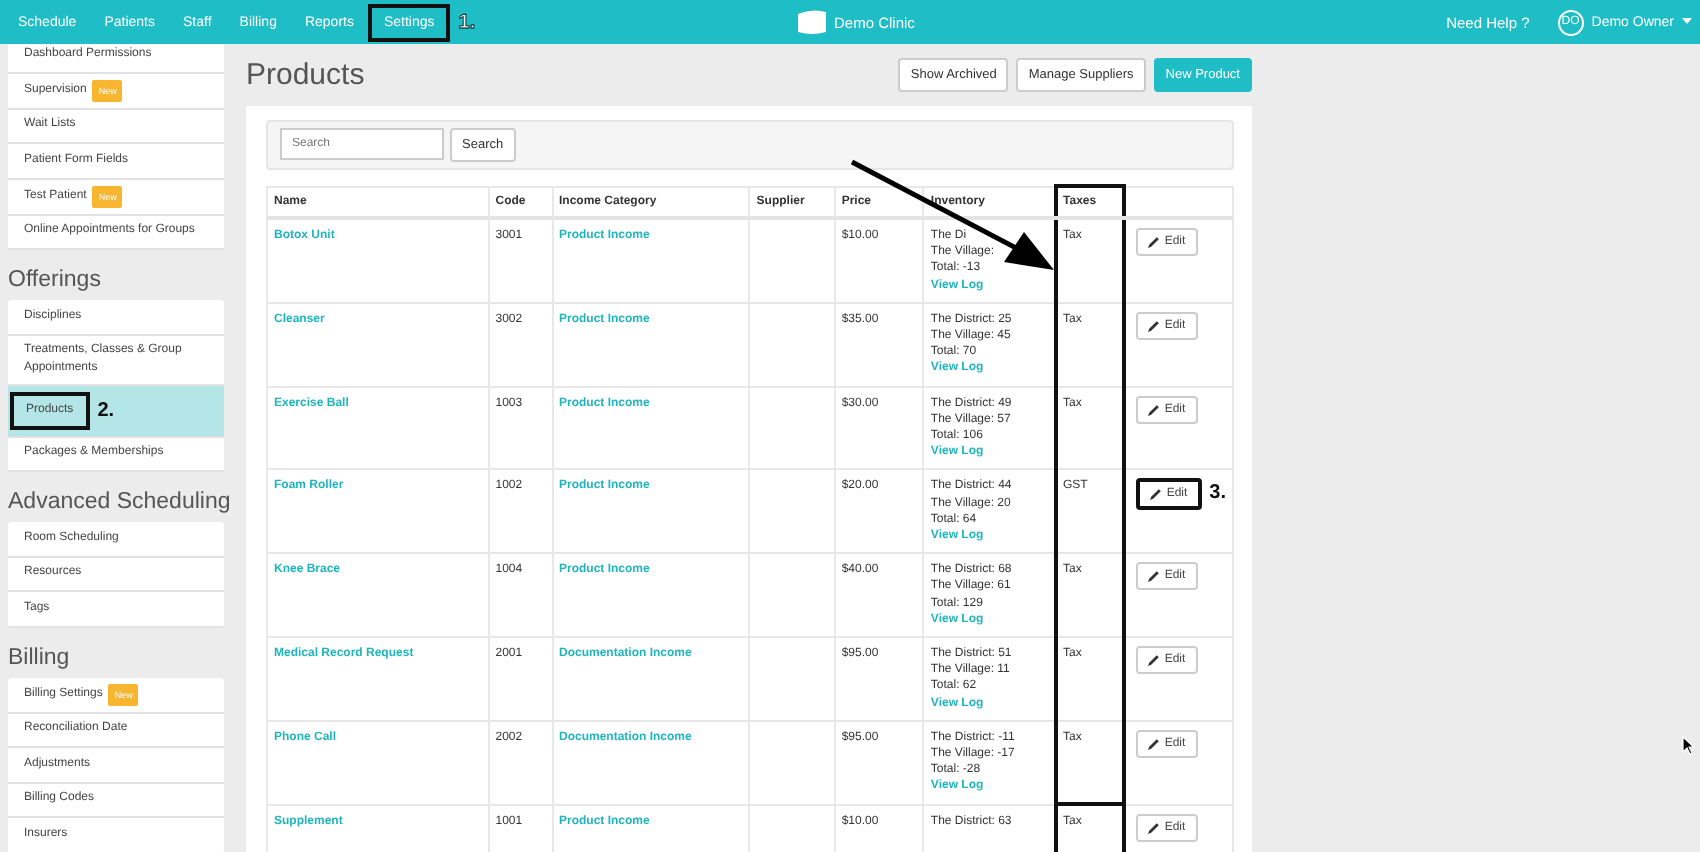 The image size is (1700, 852). Describe the element at coordinates (812, 22) in the screenshot. I see `logo-icon` at that location.